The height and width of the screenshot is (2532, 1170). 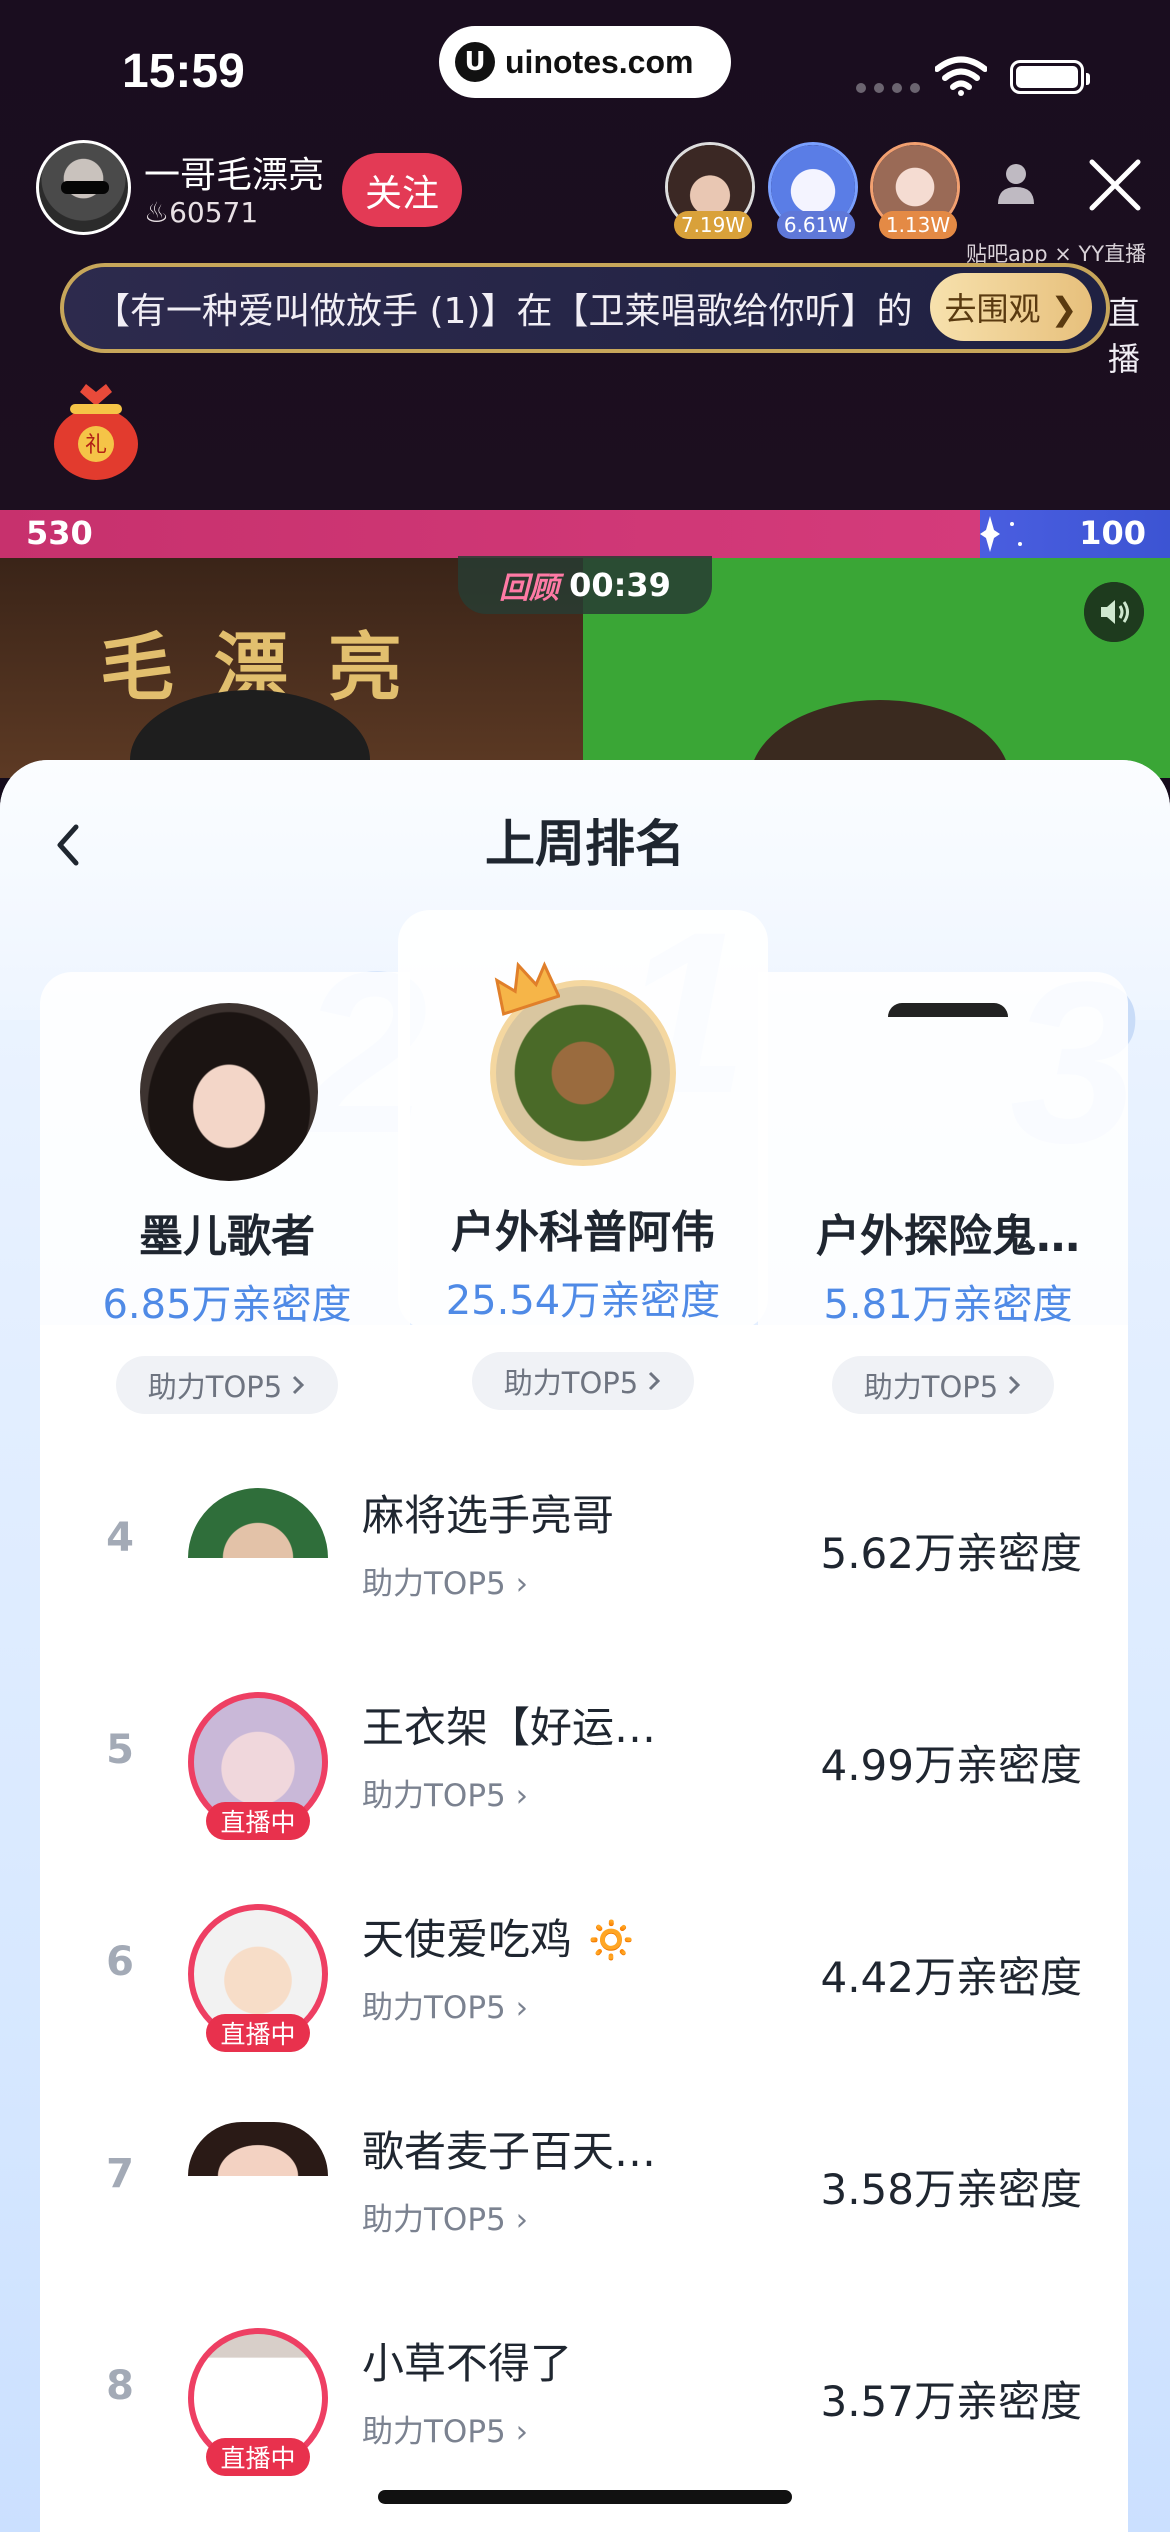 I want to click on ranking-row: 8 直播中 小草不得了 助力TOP5 › 3.57万亲密度, so click(x=584, y=2414).